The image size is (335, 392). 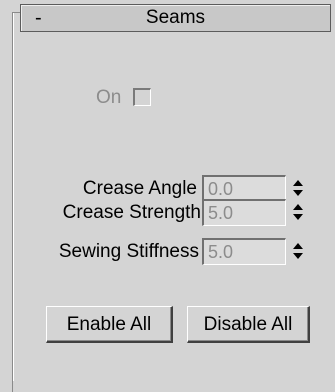 I want to click on disable-all-button: Disable All, so click(x=248, y=324).